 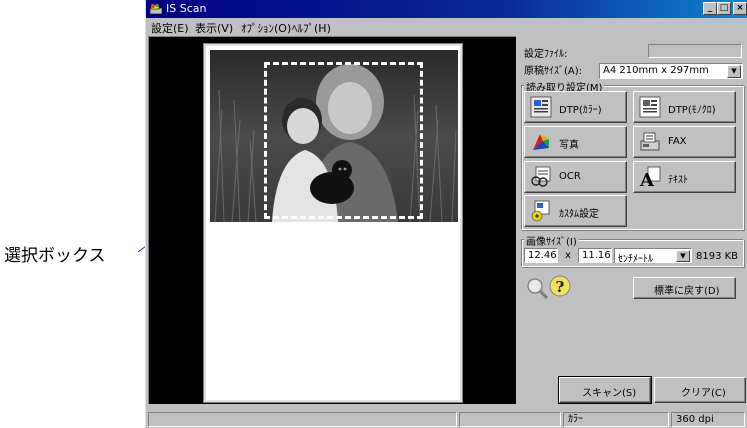 I want to click on image-width-input: 12.46, so click(x=541, y=255).